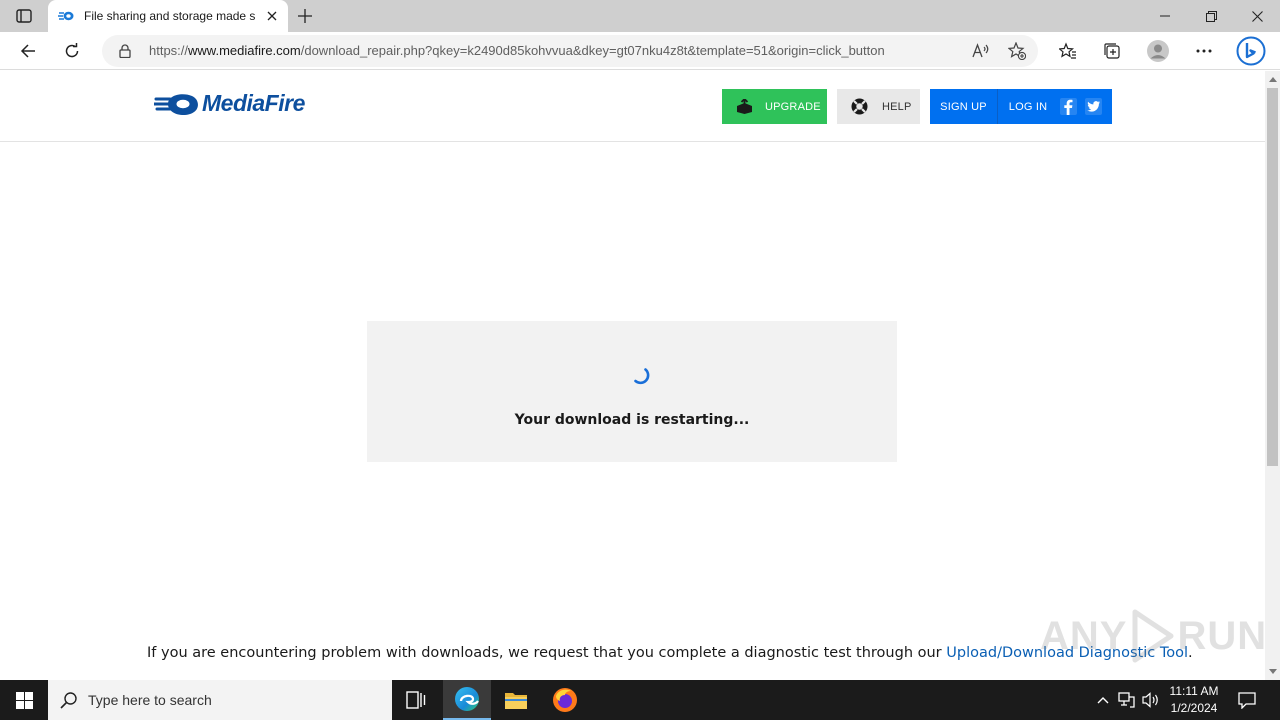 The image size is (1280, 720). What do you see at coordinates (897, 106) in the screenshot?
I see `help-label: HELP` at bounding box center [897, 106].